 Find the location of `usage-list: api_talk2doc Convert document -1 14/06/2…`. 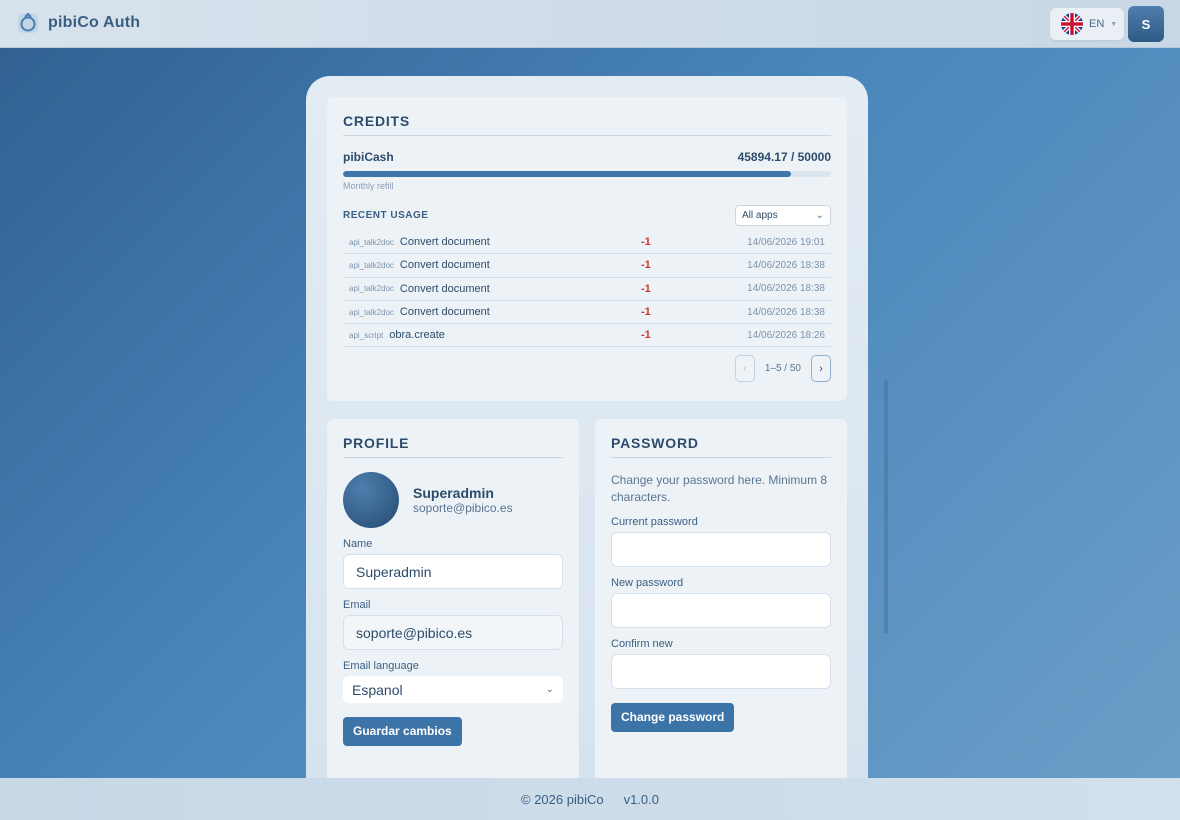

usage-list: api_talk2doc Convert document -1 14/06/2… is located at coordinates (587, 289).